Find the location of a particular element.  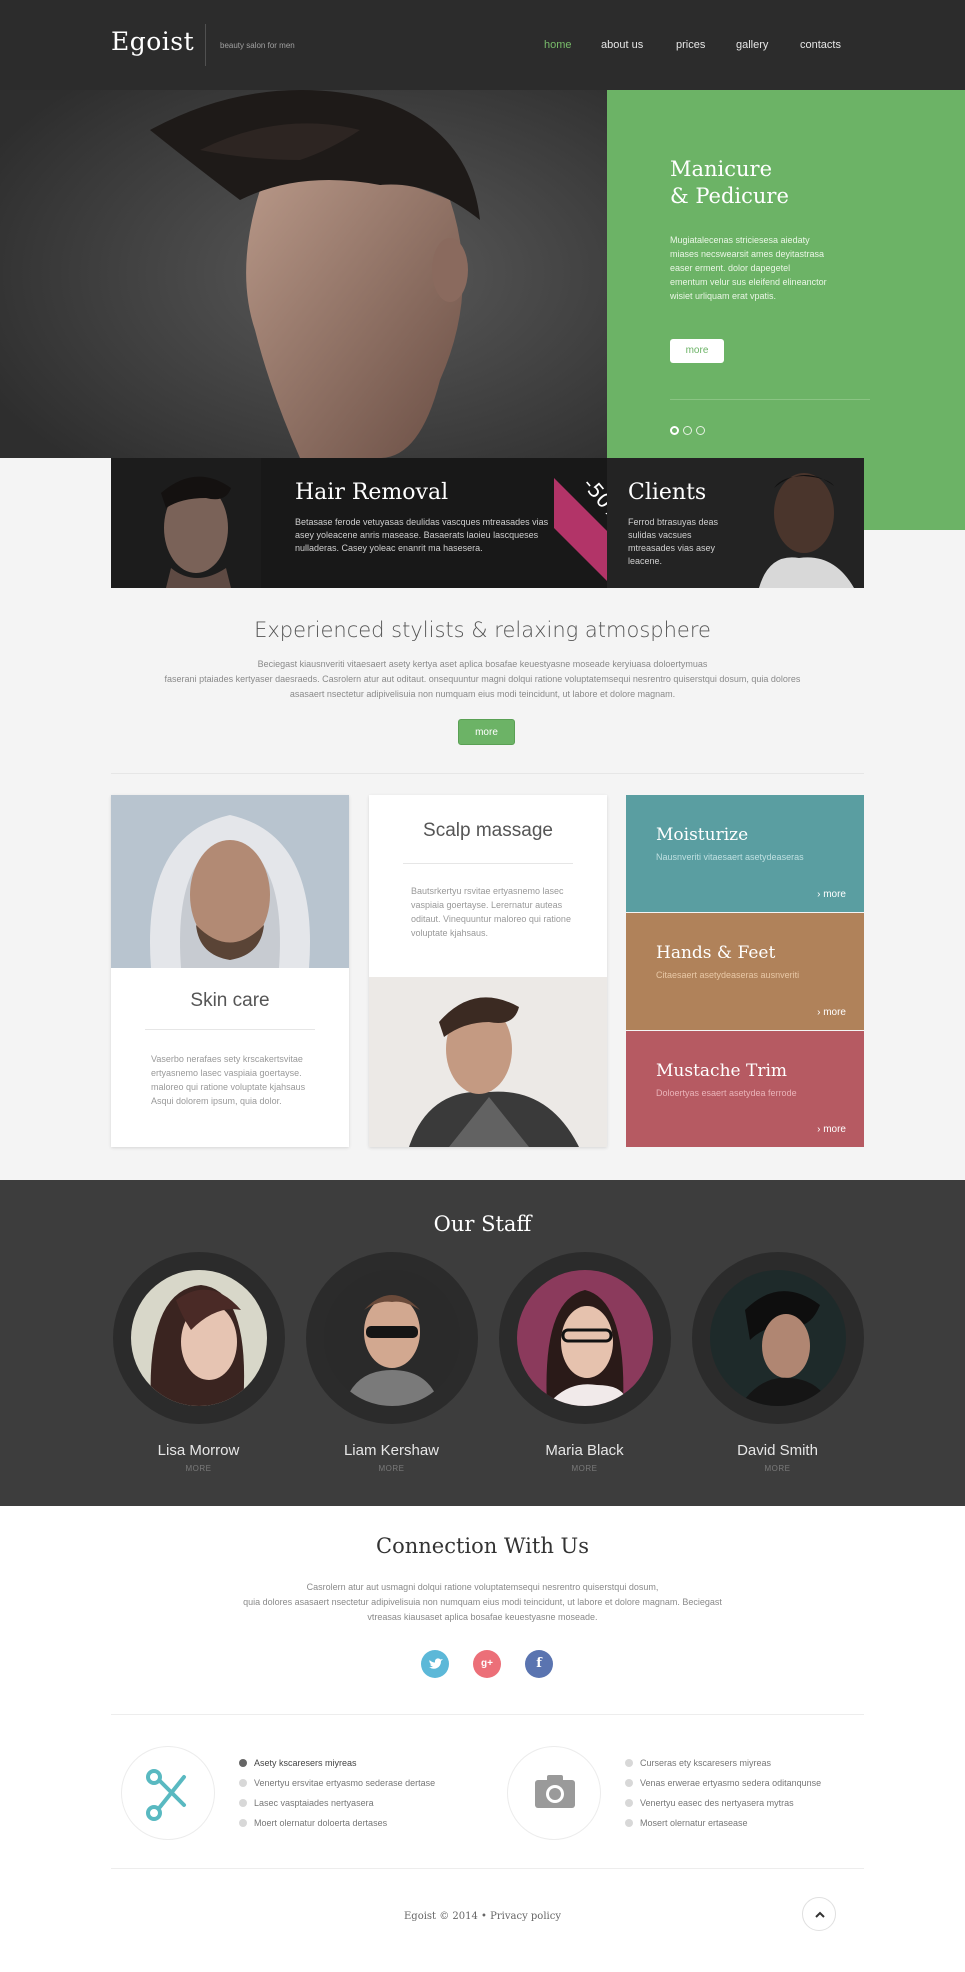

list-item: Lasec vasptaiades nertyasera is located at coordinates (337, 1807).